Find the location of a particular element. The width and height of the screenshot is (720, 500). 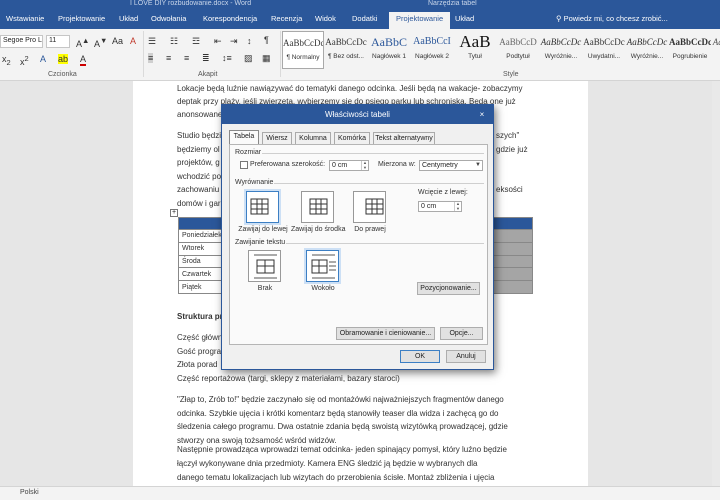

tab-table-design: Projektowanie is located at coordinates (420, 20).